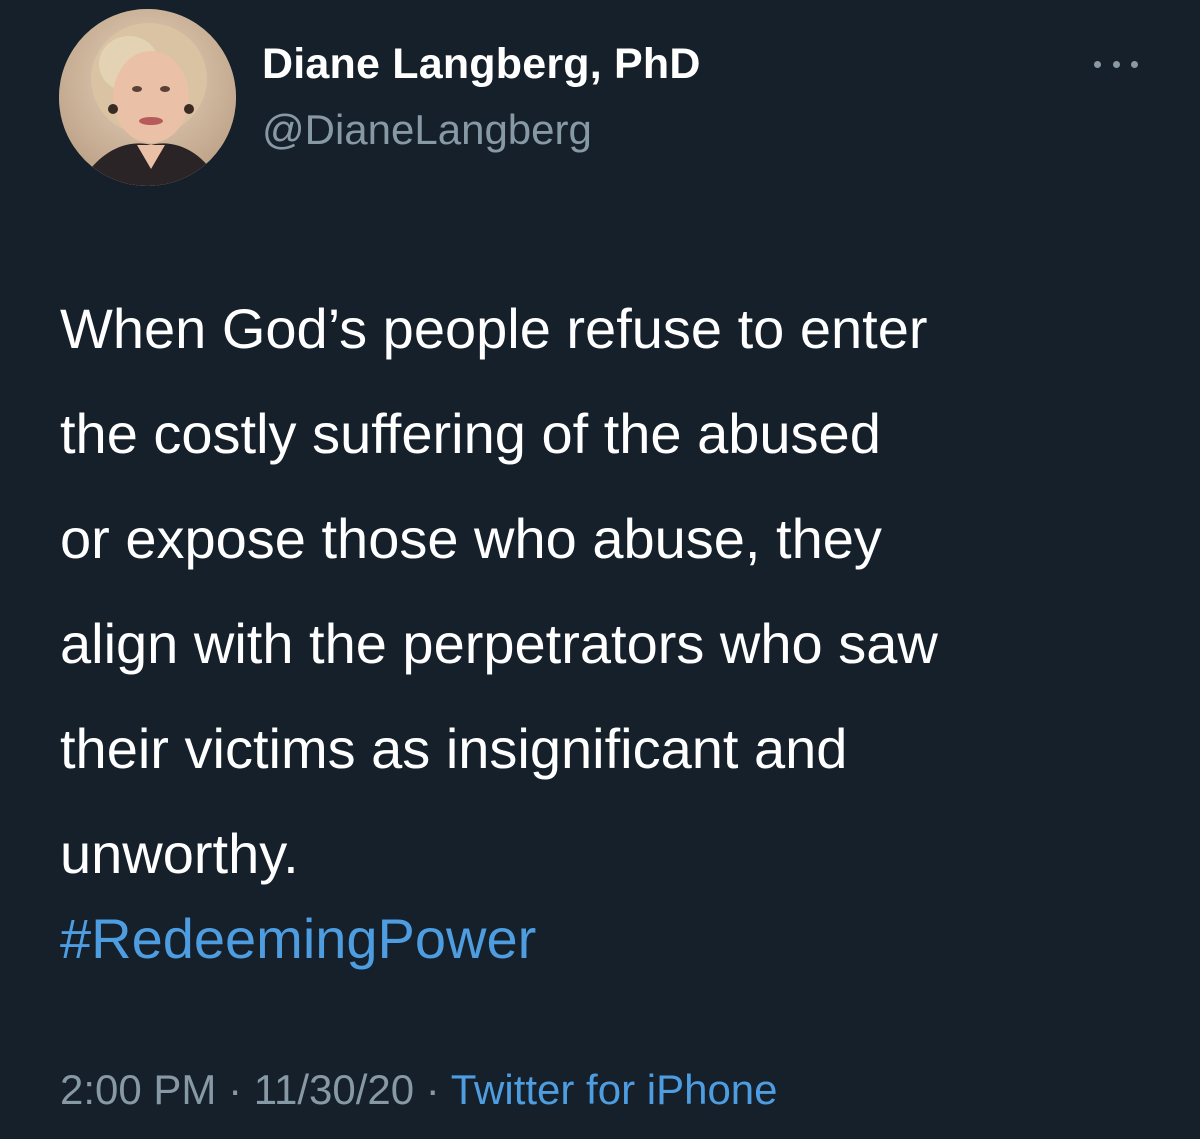 This screenshot has width=1200, height=1139. Describe the element at coordinates (481, 64) in the screenshot. I see `display-name: Diane Langberg, PhD` at that location.